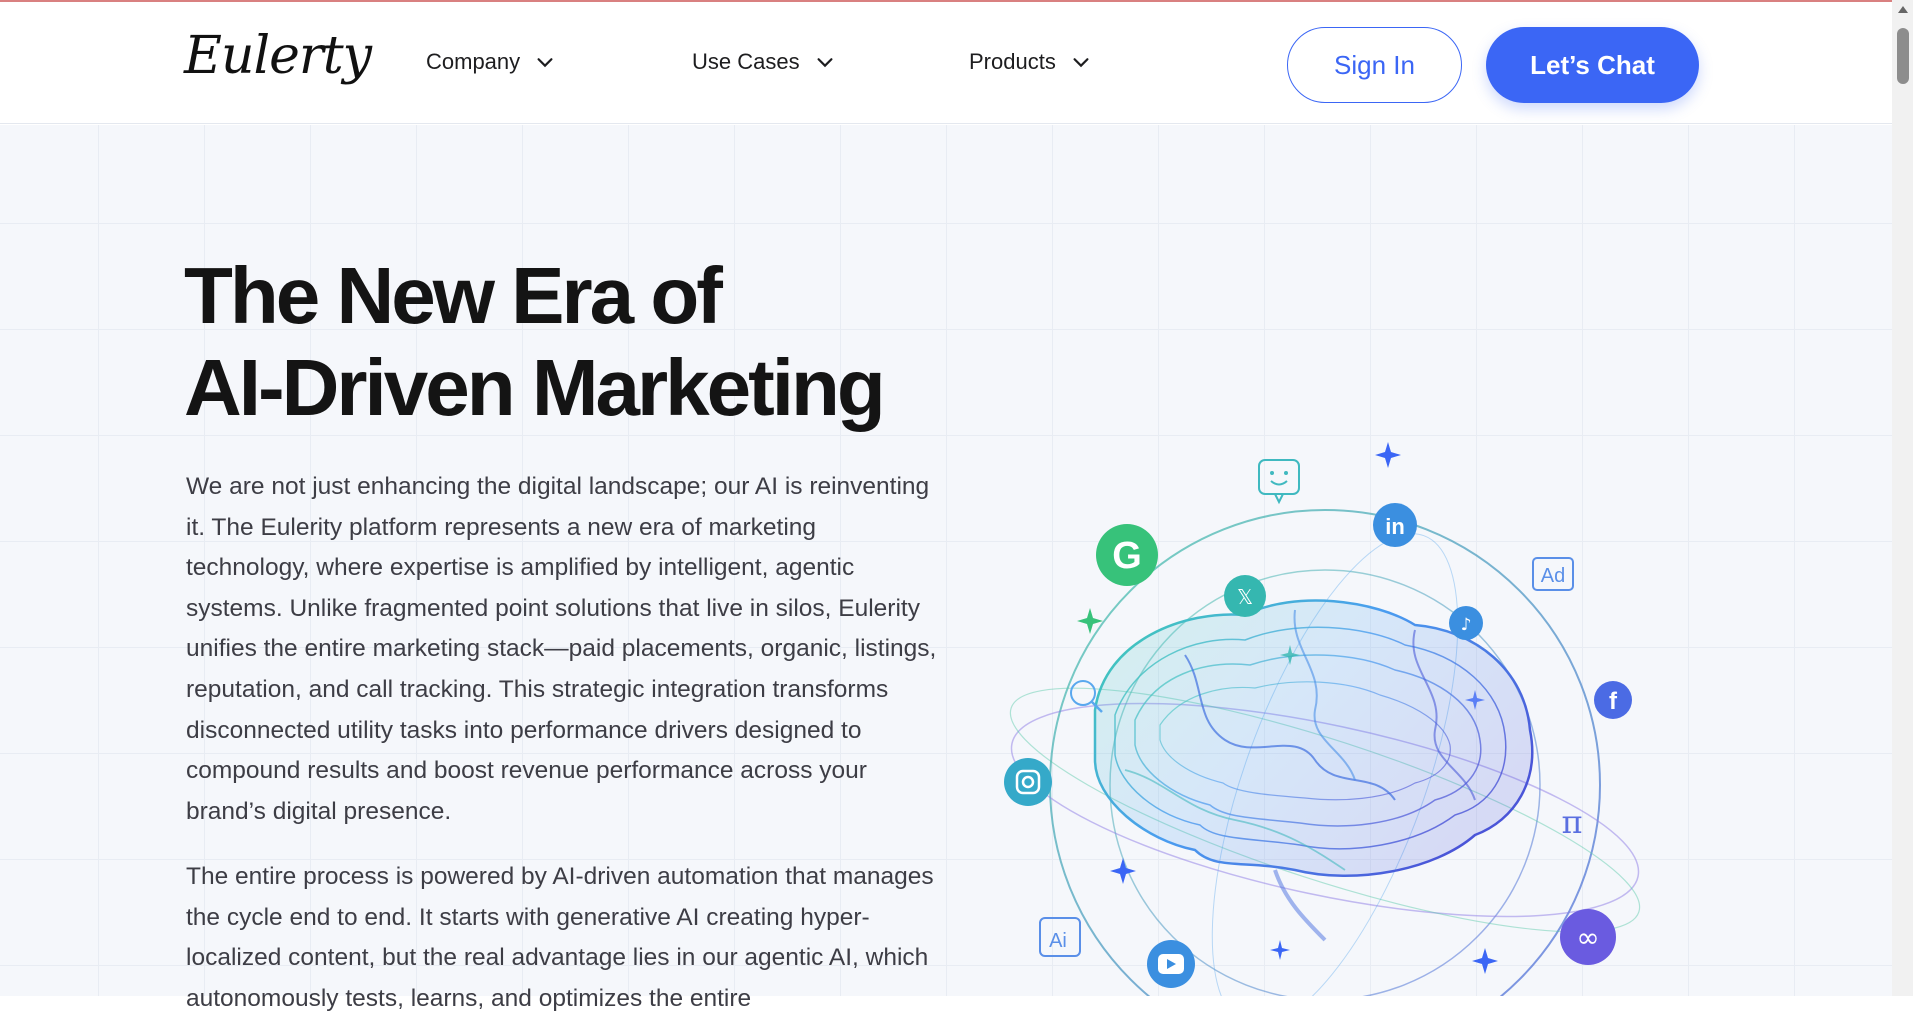  Describe the element at coordinates (1028, 782) in the screenshot. I see `instagram-icon` at that location.